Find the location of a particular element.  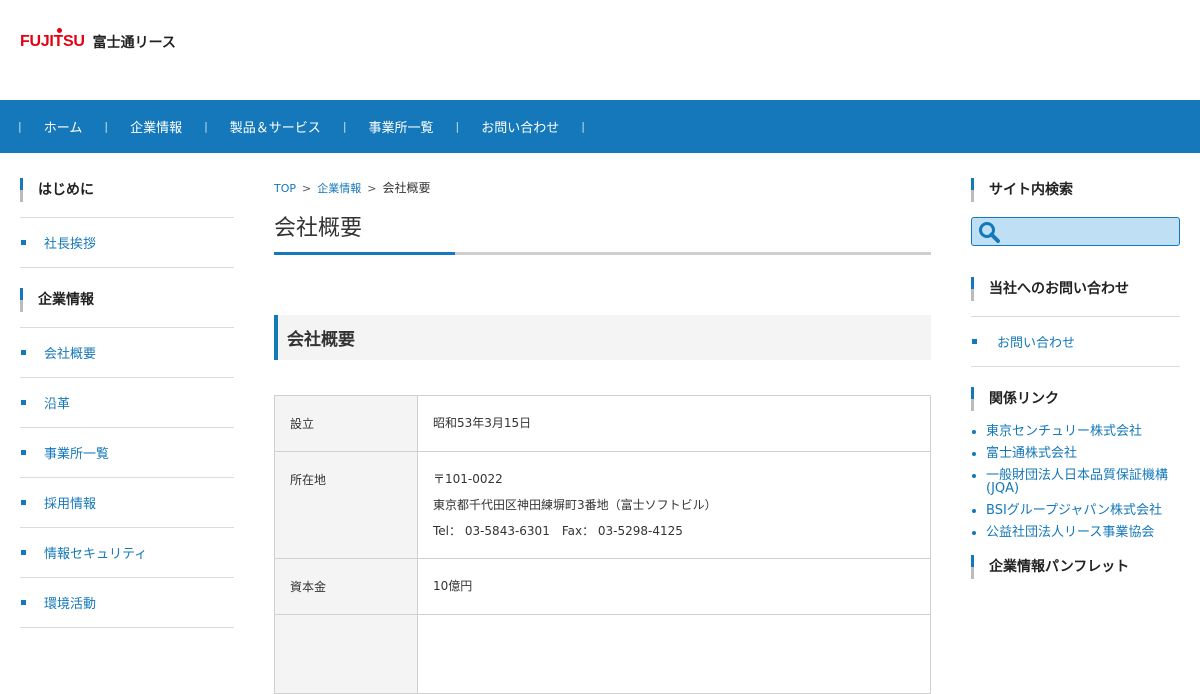

table-row: 資本金 10億円 is located at coordinates (602, 586).